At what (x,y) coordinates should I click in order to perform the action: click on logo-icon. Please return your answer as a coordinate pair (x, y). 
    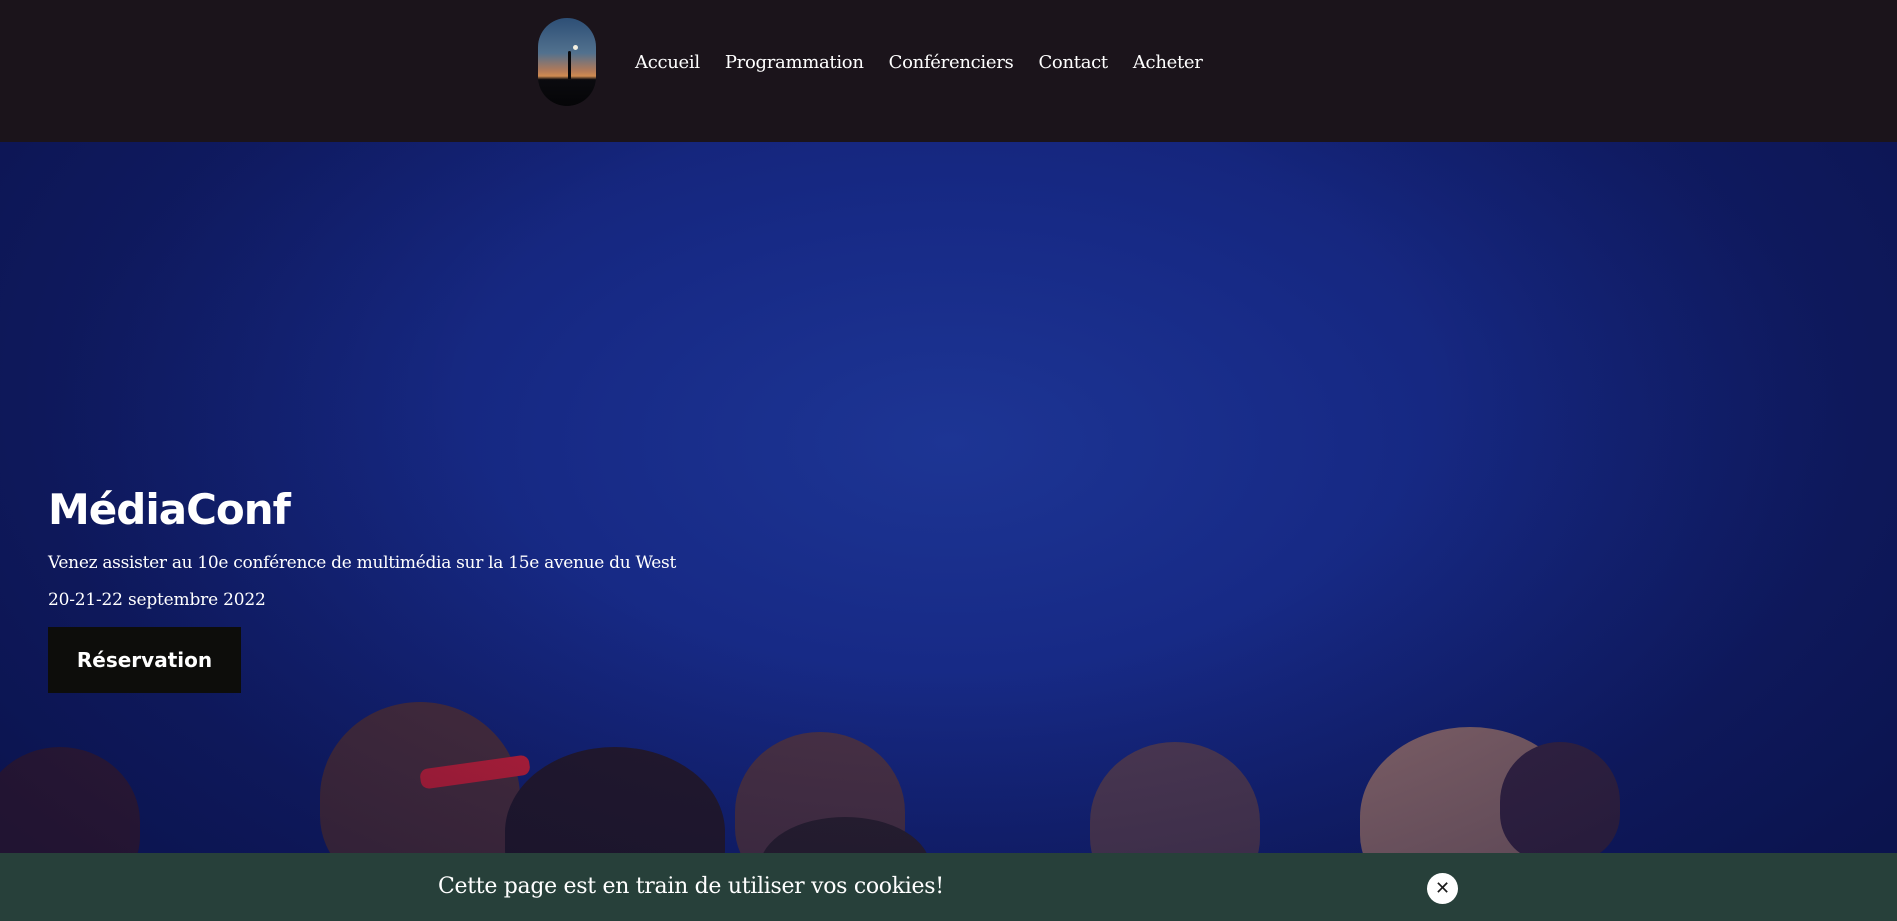
    Looking at the image, I should click on (567, 62).